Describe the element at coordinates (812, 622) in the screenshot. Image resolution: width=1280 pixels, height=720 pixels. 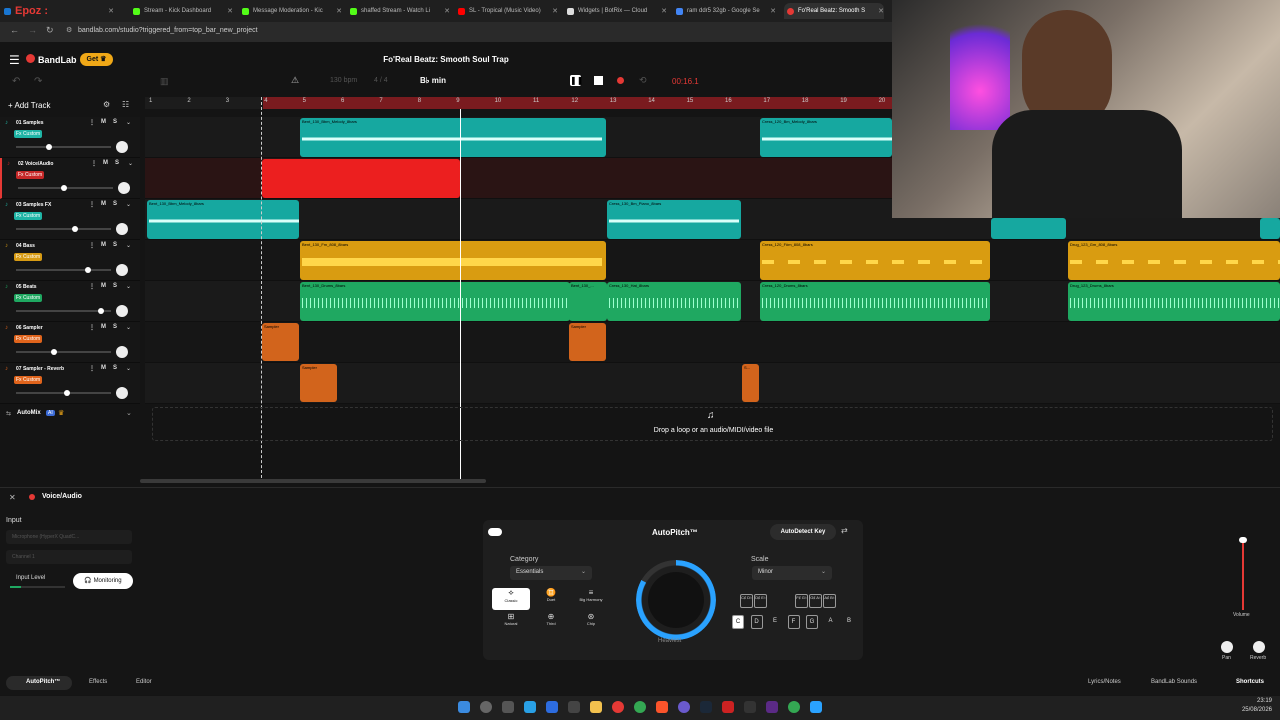
I see `key-g: G` at that location.